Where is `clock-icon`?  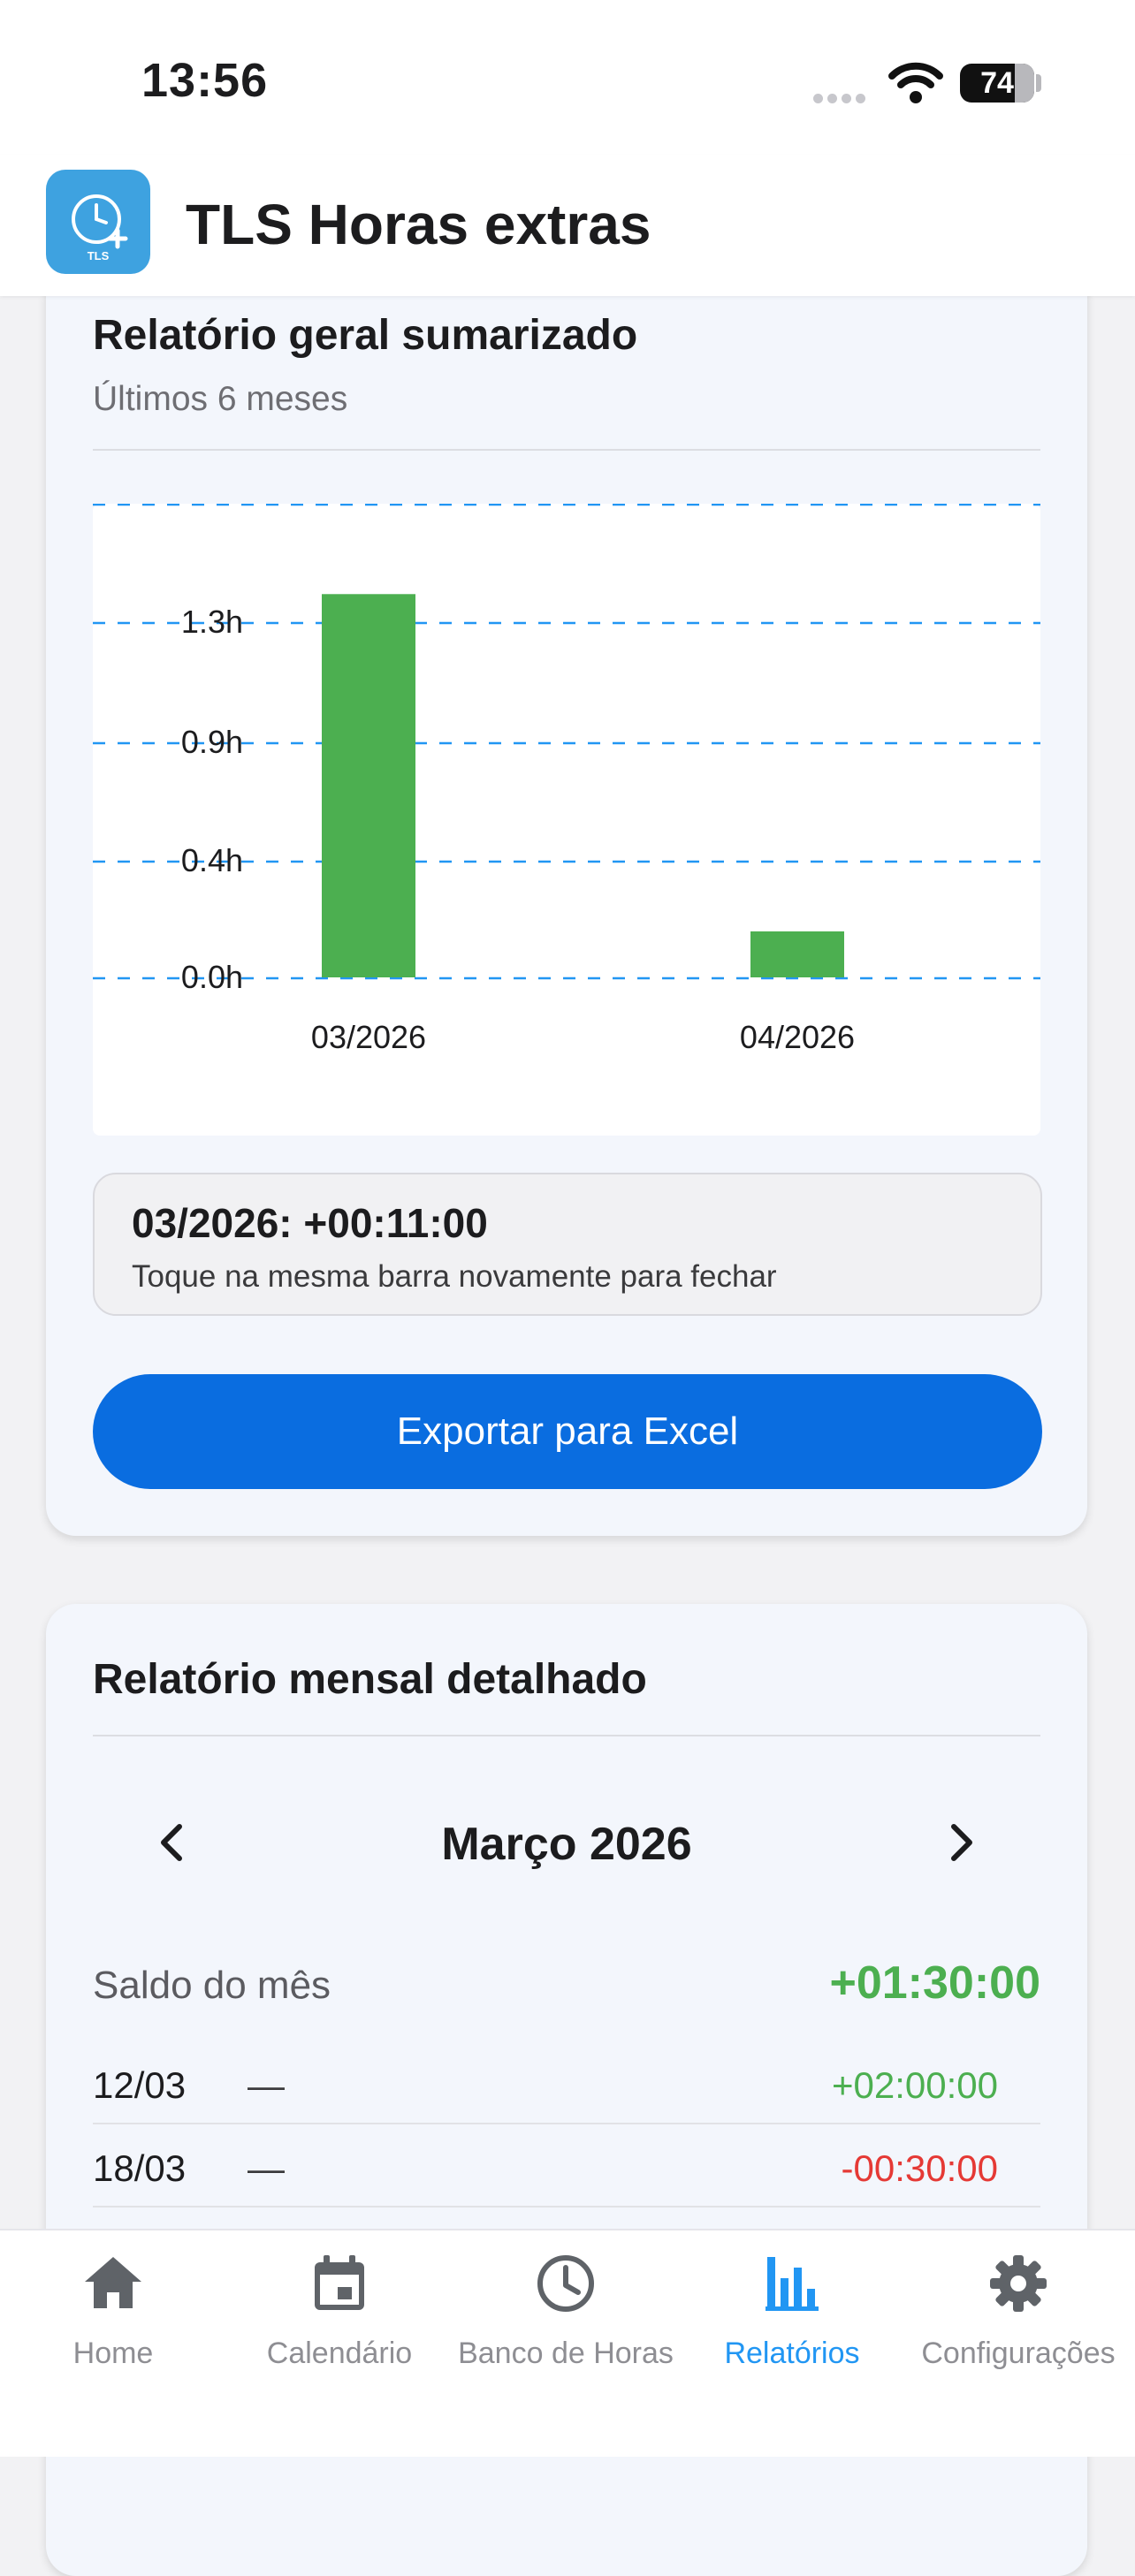 clock-icon is located at coordinates (565, 2283).